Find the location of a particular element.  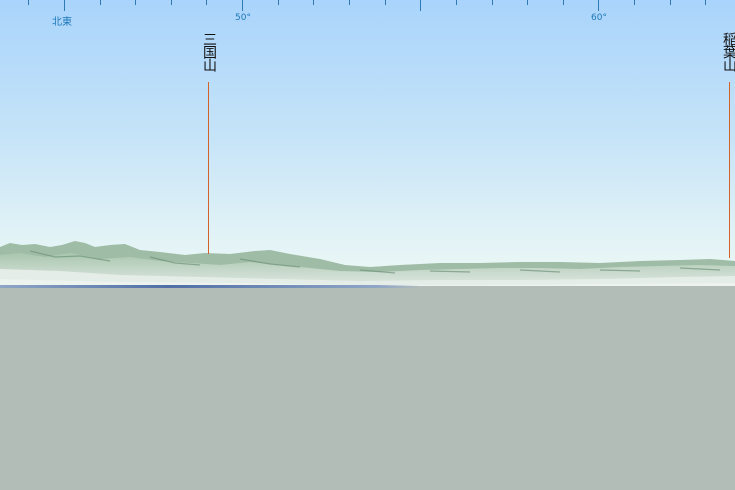

horizon-line is located at coordinates (210, 286).